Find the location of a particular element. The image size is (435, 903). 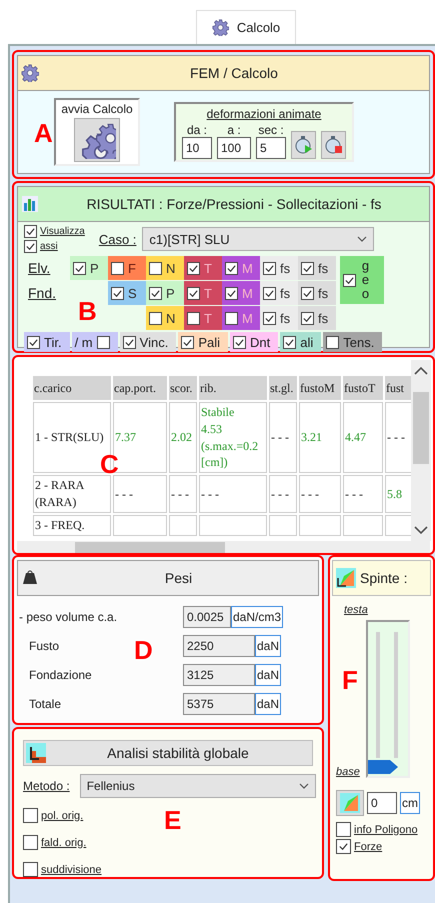

option-link: assi is located at coordinates (49, 246).